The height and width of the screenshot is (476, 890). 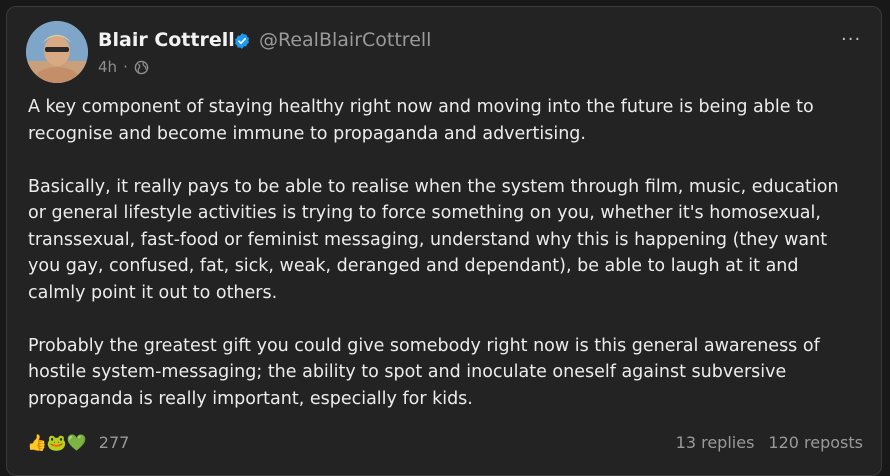 I want to click on thumbs-up-icon: 👍, so click(x=37, y=442).